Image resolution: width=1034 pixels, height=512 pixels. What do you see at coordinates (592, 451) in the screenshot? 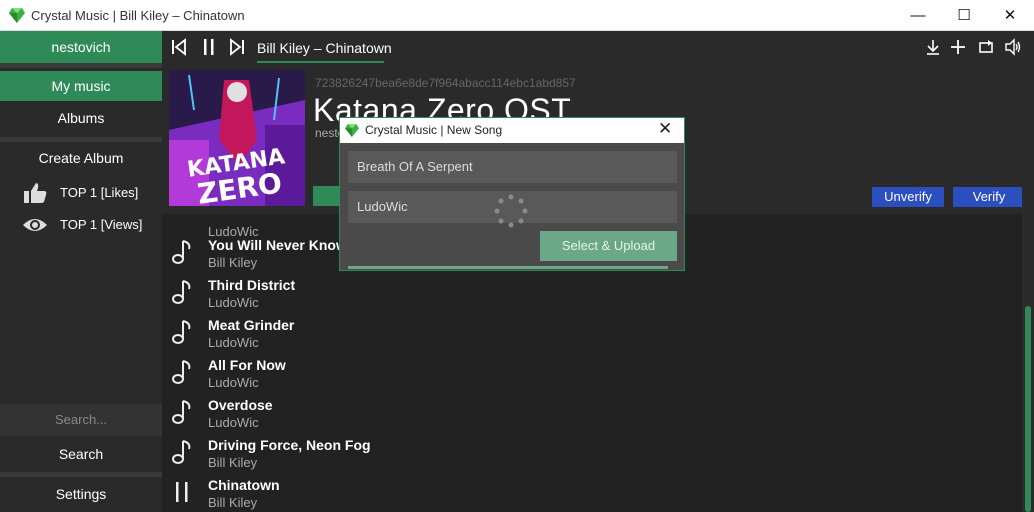
I see `list-item: Driving Force, Neon Fog Bill Kiley` at bounding box center [592, 451].